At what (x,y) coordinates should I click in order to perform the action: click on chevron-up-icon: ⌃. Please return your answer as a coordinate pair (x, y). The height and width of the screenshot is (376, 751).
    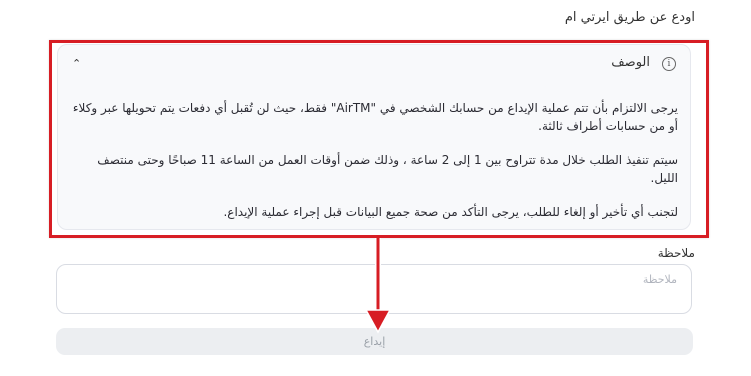
    Looking at the image, I should click on (76, 63).